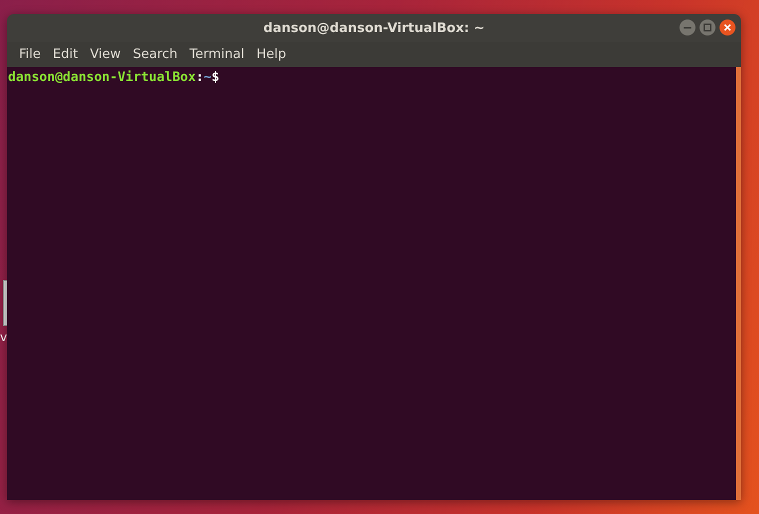 Image resolution: width=759 pixels, height=514 pixels. What do you see at coordinates (374, 28) in the screenshot?
I see `window-title: danson@danson-VirtualBox: ~` at bounding box center [374, 28].